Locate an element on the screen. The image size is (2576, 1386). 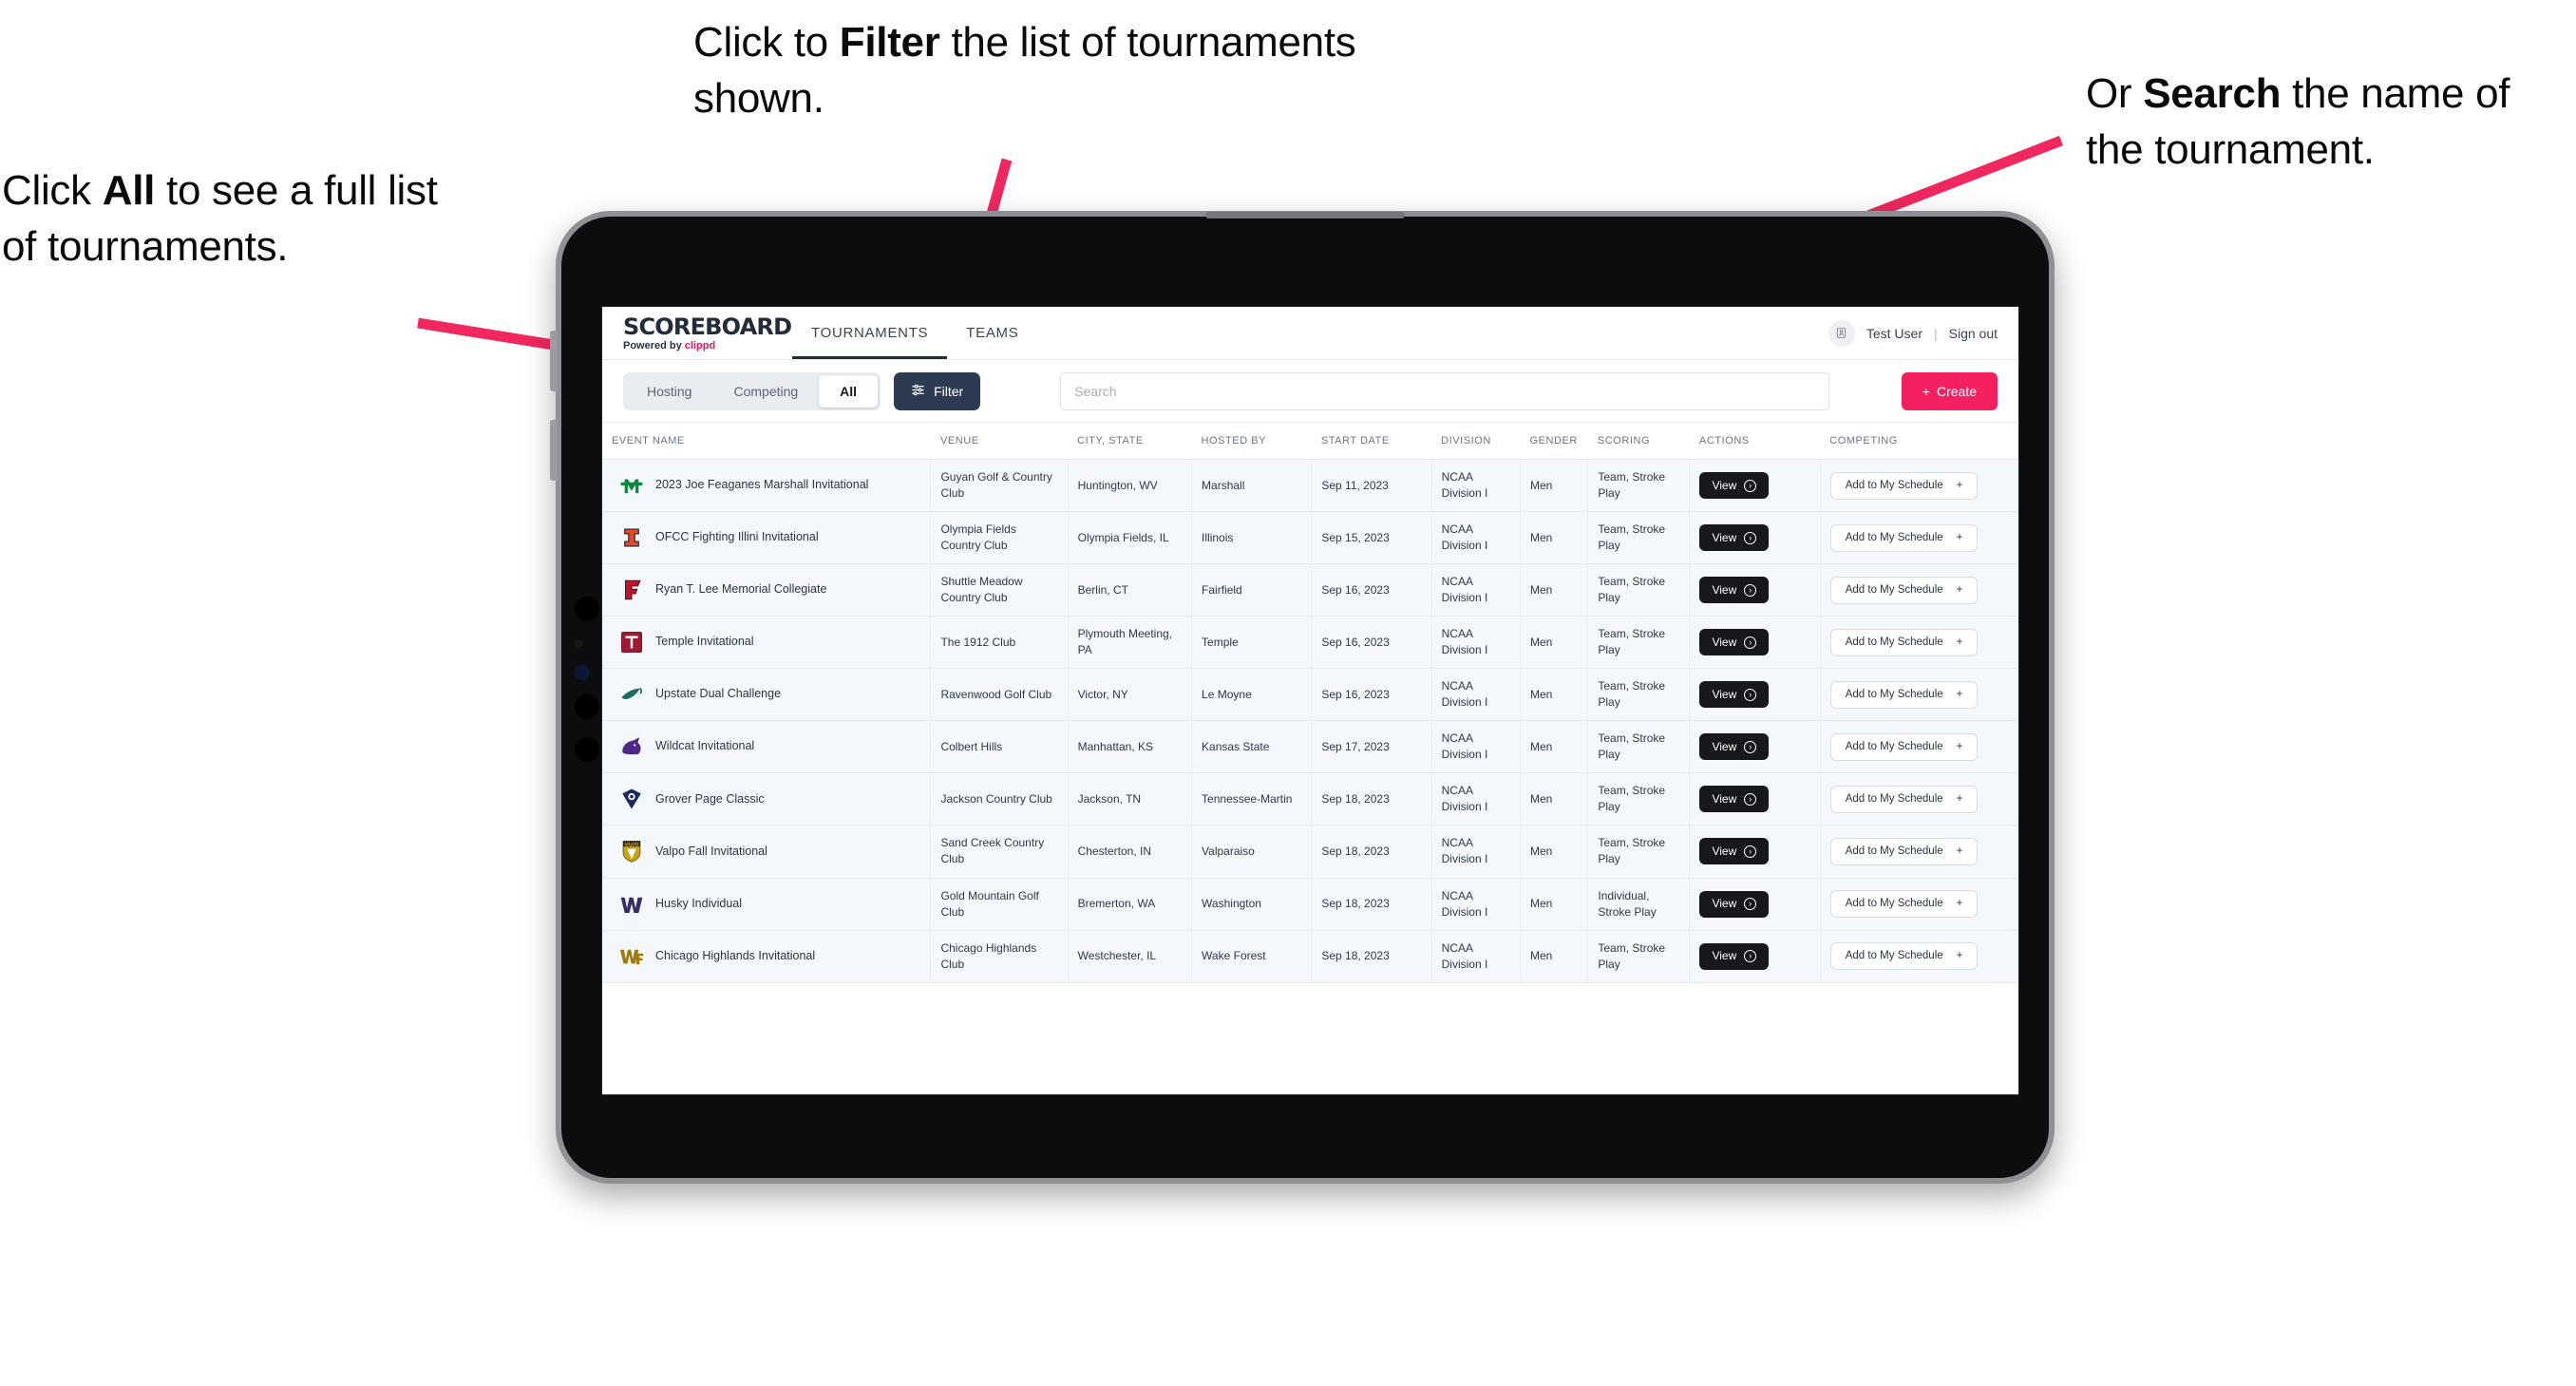
cell-event-name: Ryan T. Lee Memorial Collegiate is located at coordinates (767, 590).